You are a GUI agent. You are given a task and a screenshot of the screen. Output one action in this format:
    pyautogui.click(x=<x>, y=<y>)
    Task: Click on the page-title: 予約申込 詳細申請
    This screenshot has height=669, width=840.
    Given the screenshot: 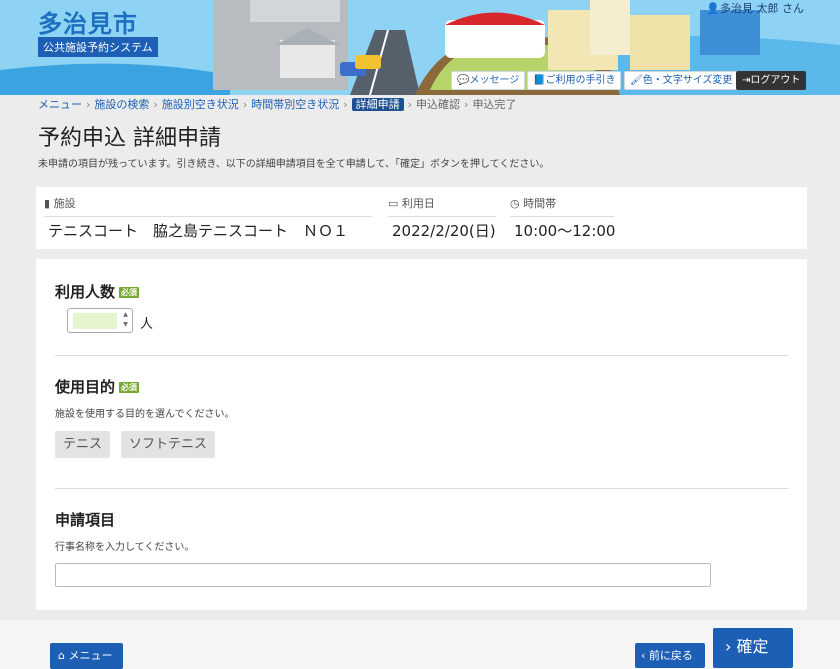 What is the action you would take?
    pyautogui.click(x=129, y=138)
    